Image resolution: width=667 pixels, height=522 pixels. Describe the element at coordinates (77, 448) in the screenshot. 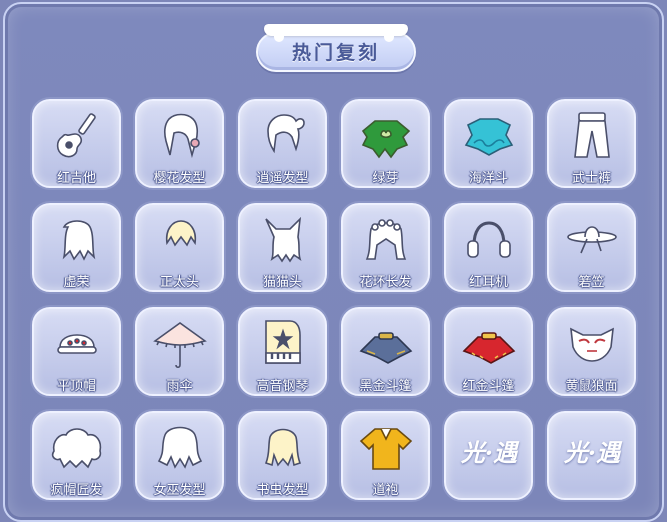

I see `mad-hatter-hair-icon` at that location.